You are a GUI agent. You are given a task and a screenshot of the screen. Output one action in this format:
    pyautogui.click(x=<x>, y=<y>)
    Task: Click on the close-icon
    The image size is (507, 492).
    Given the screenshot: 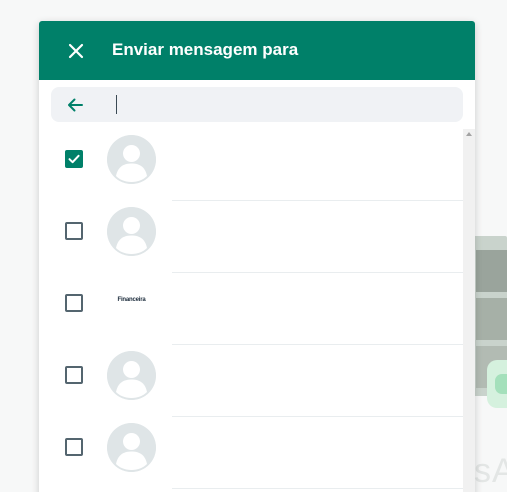 What is the action you would take?
    pyautogui.click(x=76, y=51)
    